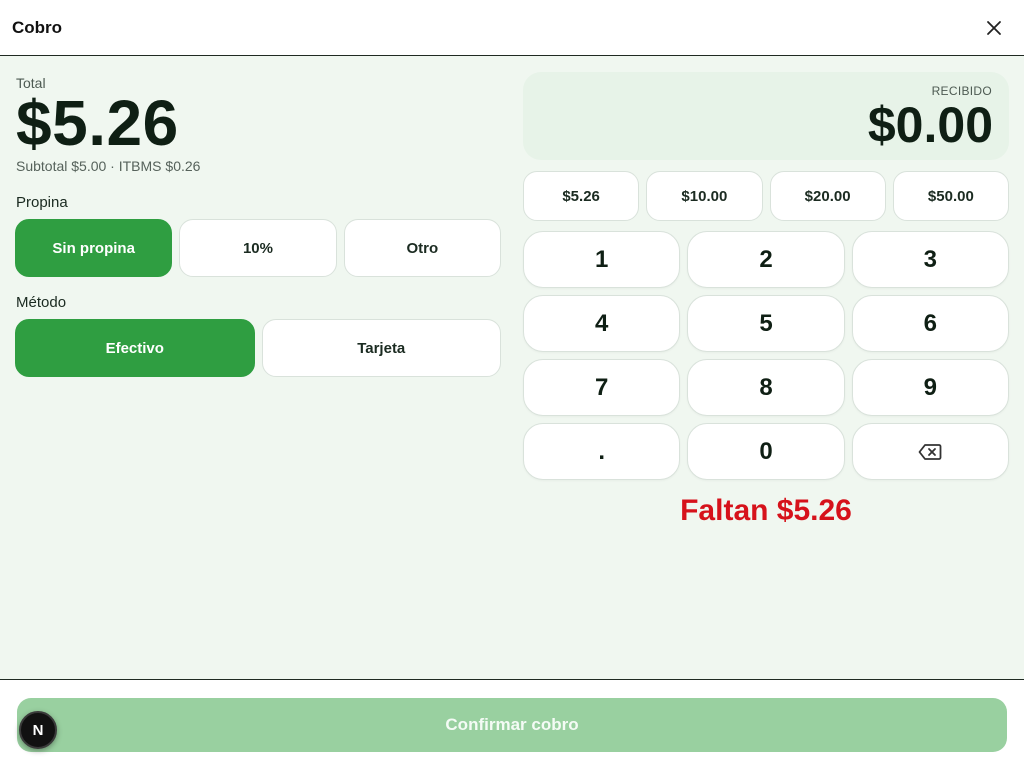  I want to click on page-title: Cobro, so click(37, 27).